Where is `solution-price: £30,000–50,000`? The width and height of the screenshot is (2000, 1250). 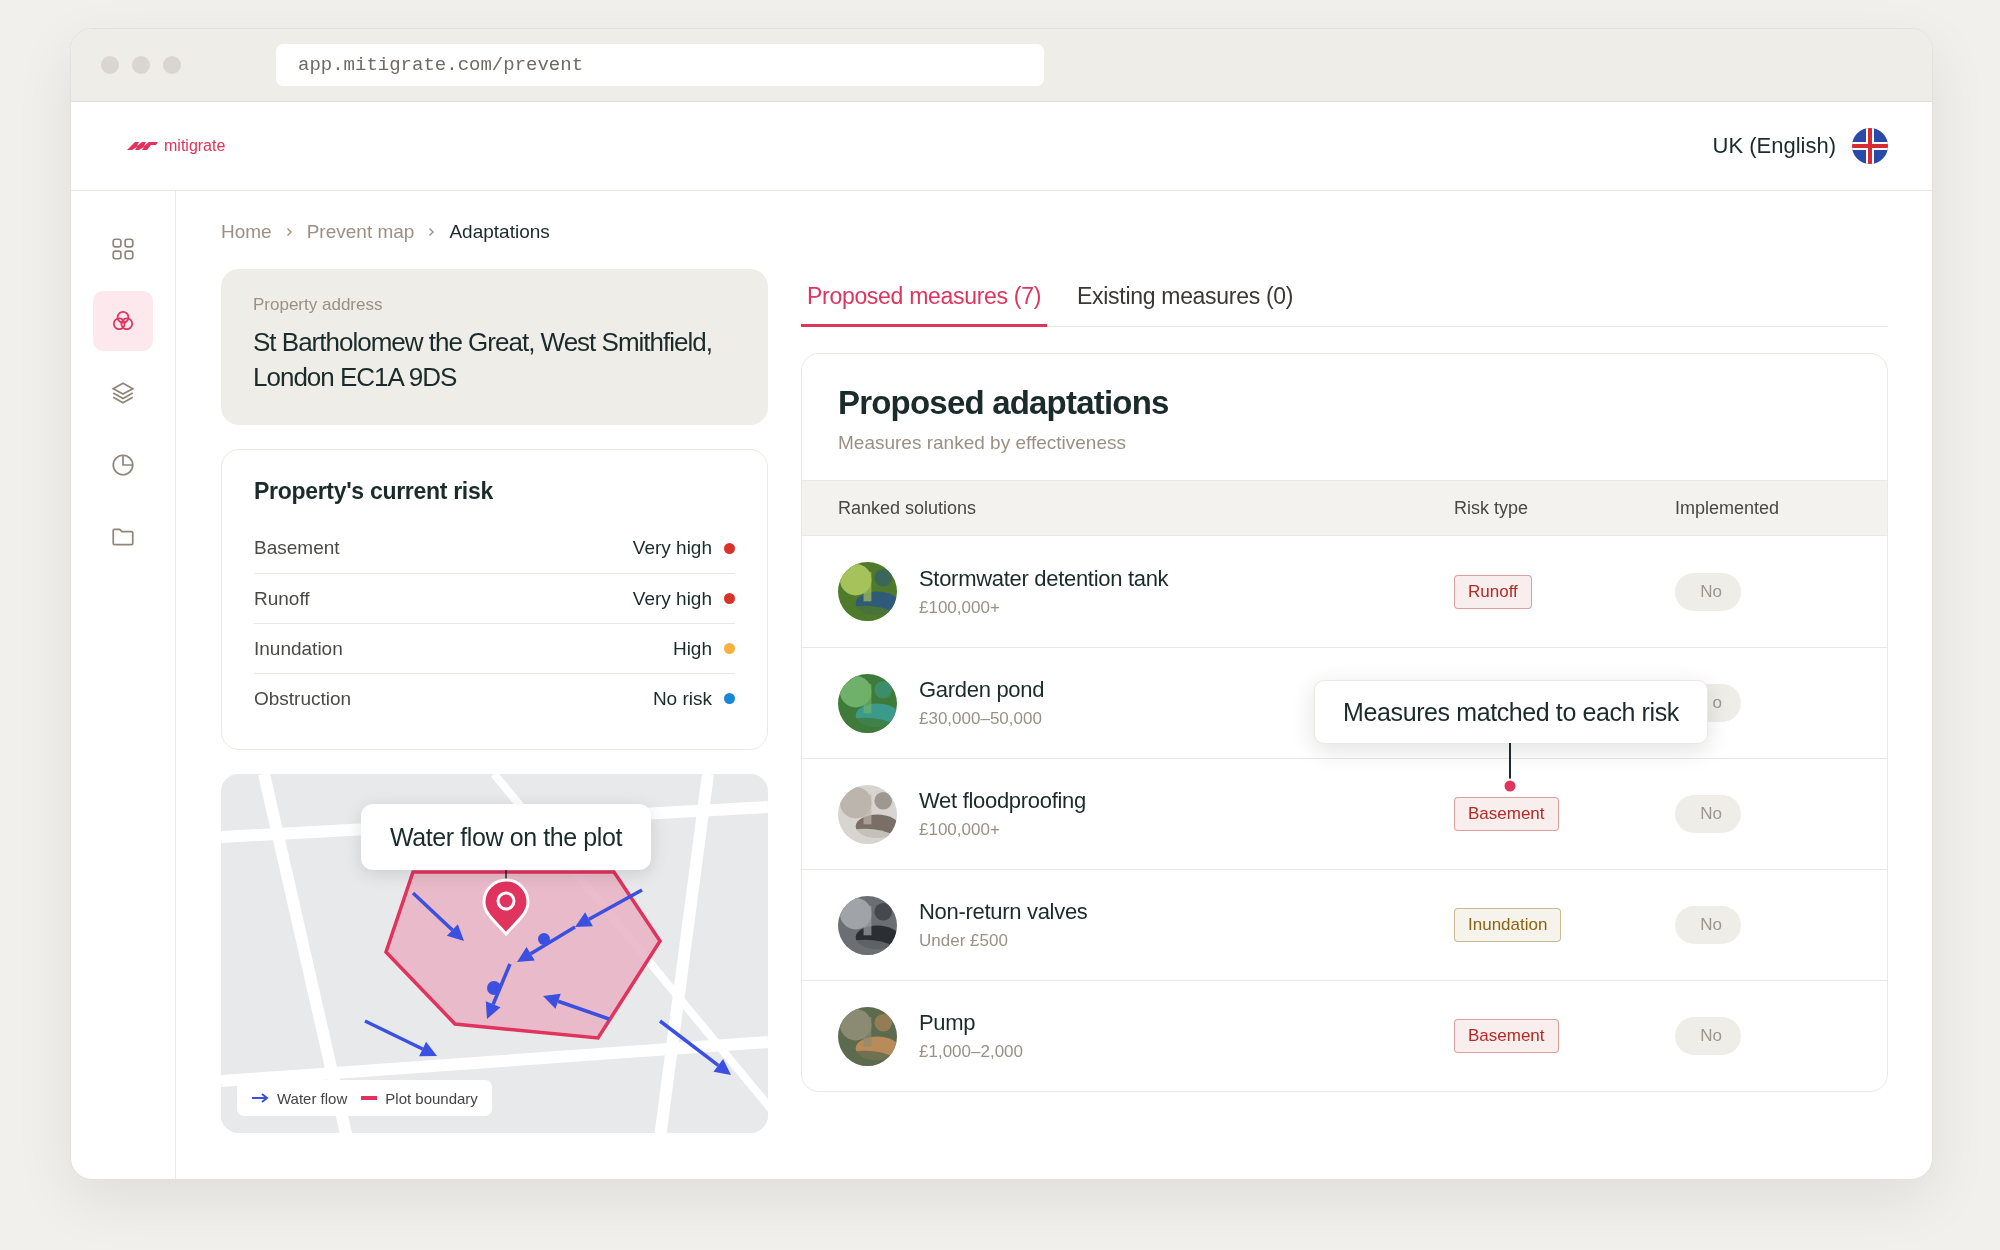 solution-price: £30,000–50,000 is located at coordinates (981, 719).